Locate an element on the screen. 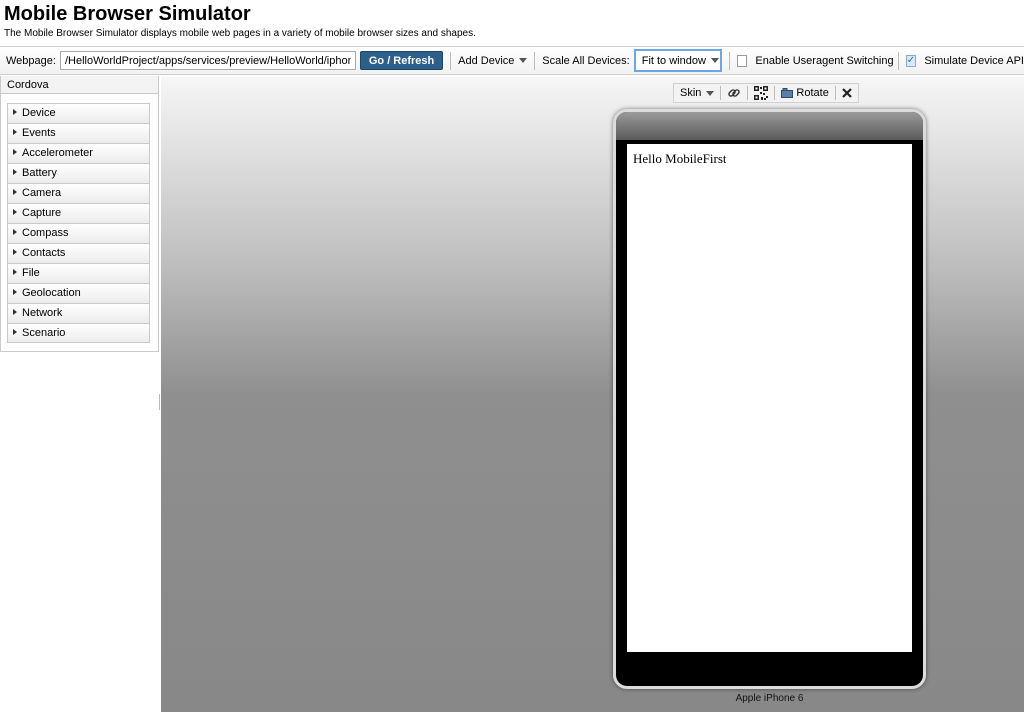 This screenshot has width=1024, height=712. sidebar-item-file: File is located at coordinates (78, 273).